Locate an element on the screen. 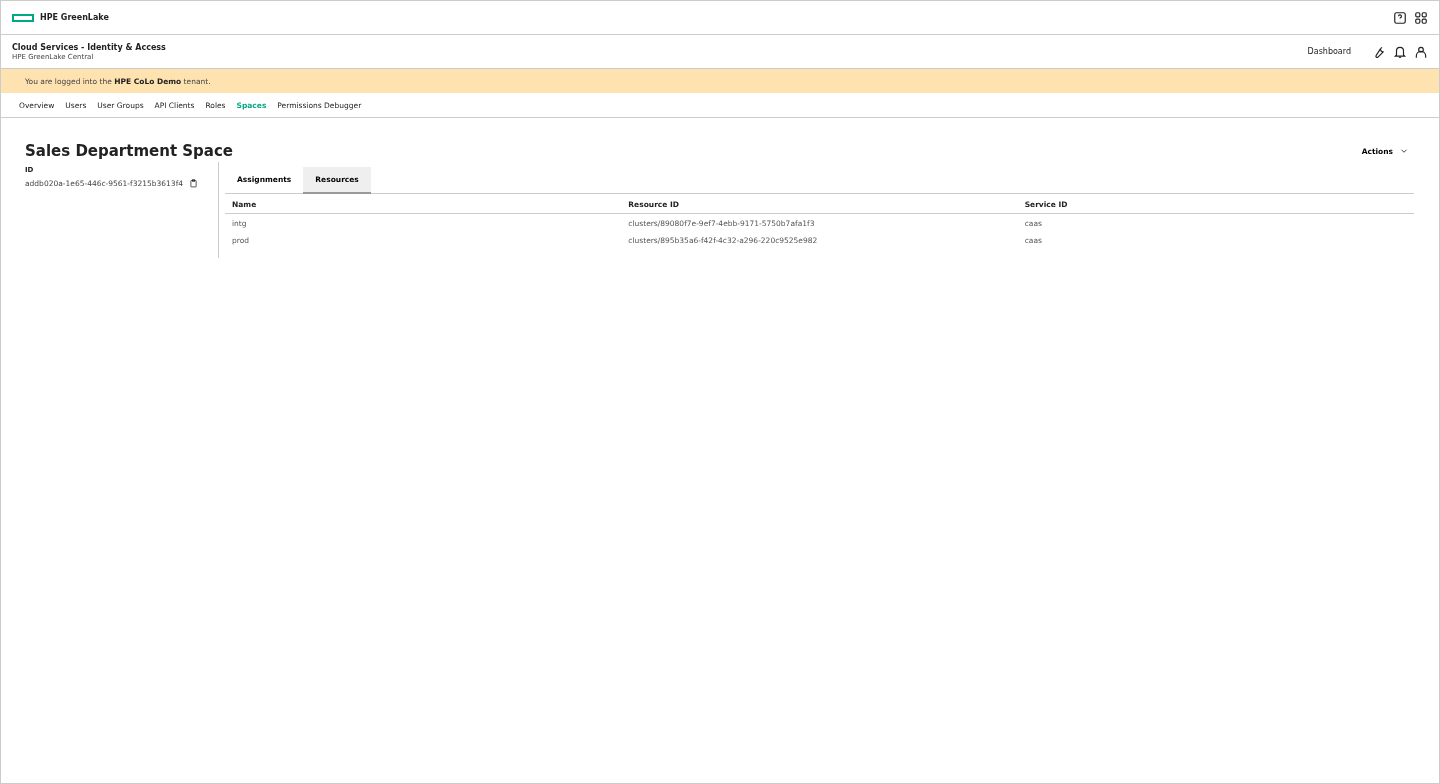 The width and height of the screenshot is (1440, 784). clipboard-icon is located at coordinates (194, 183).